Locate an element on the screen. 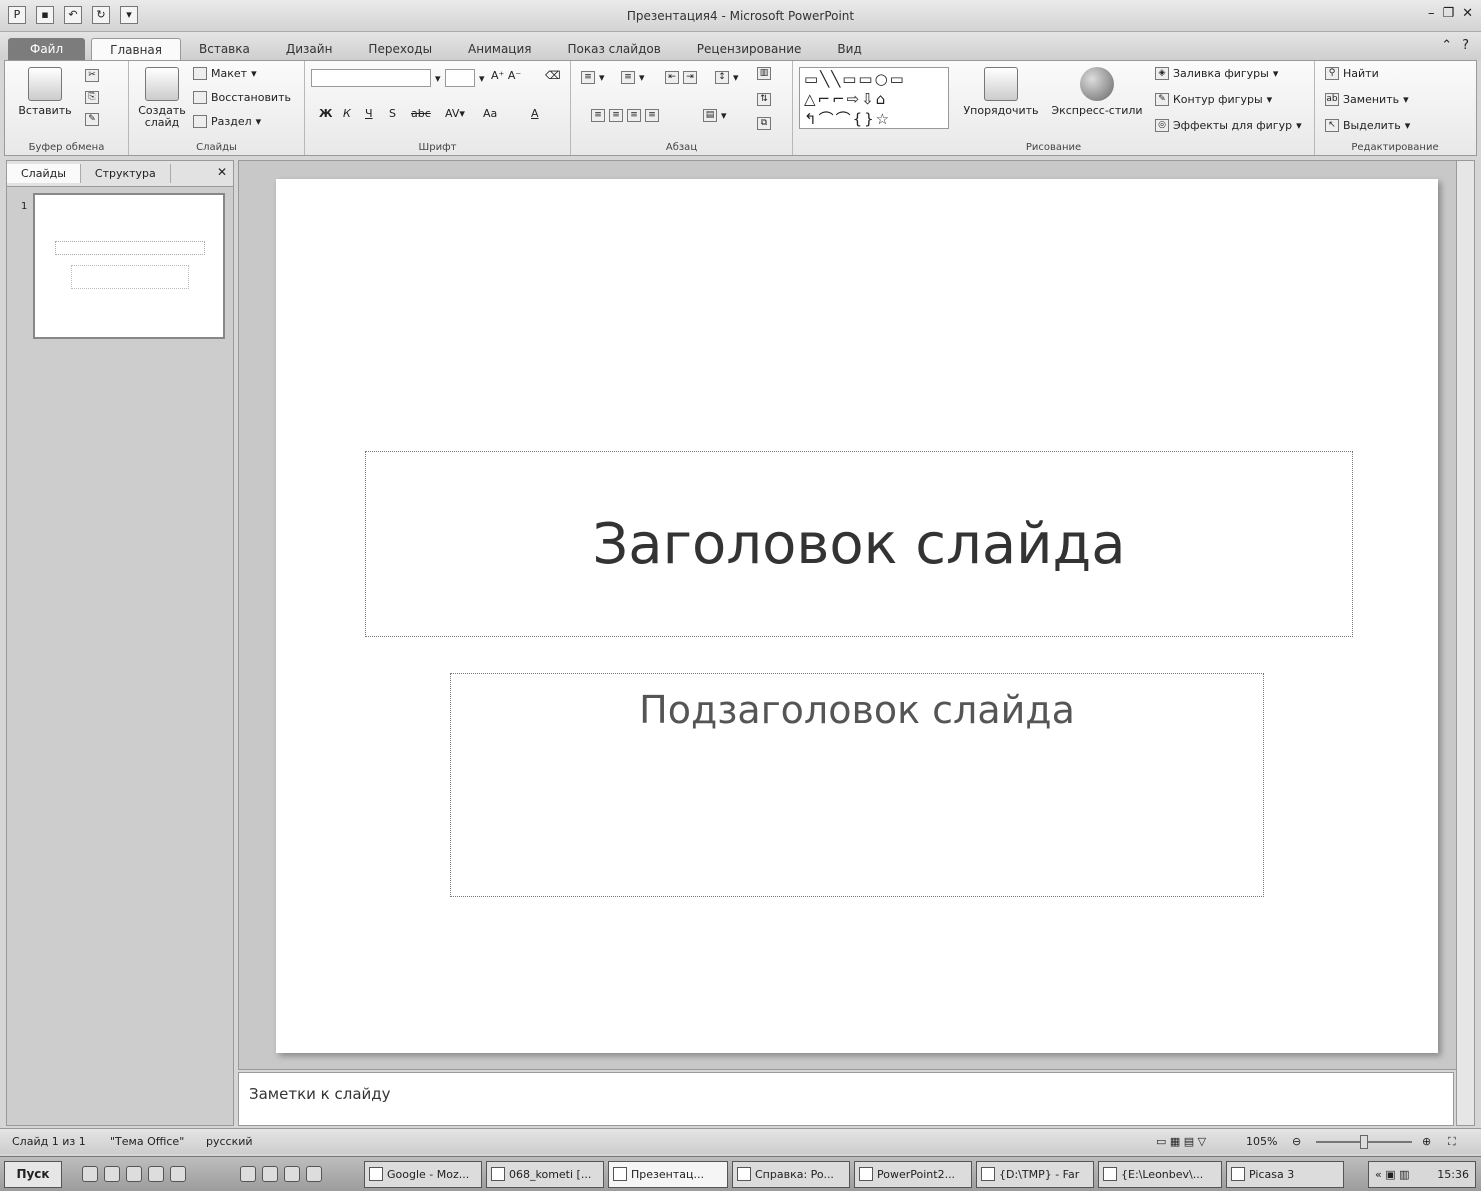  text-columns-button: ▤ ▾ is located at coordinates (715, 115).